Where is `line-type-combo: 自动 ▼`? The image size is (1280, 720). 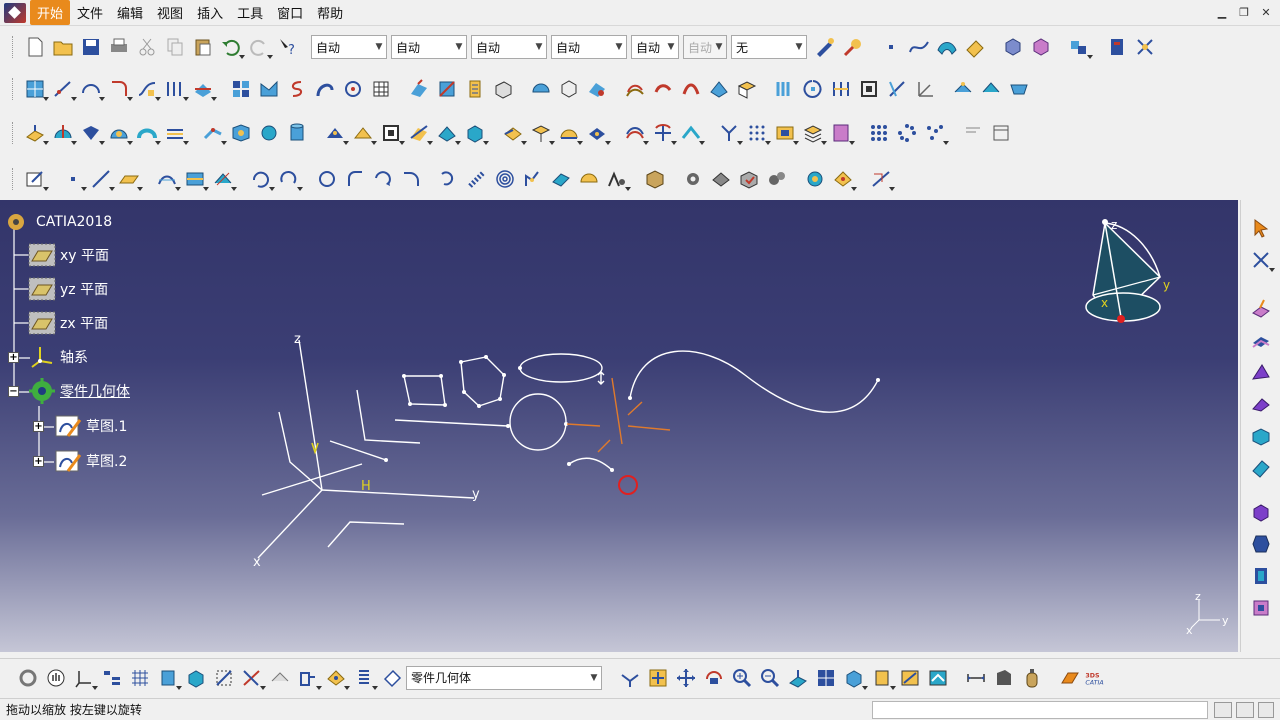
line-type-combo: 自动 ▼ is located at coordinates (349, 47).